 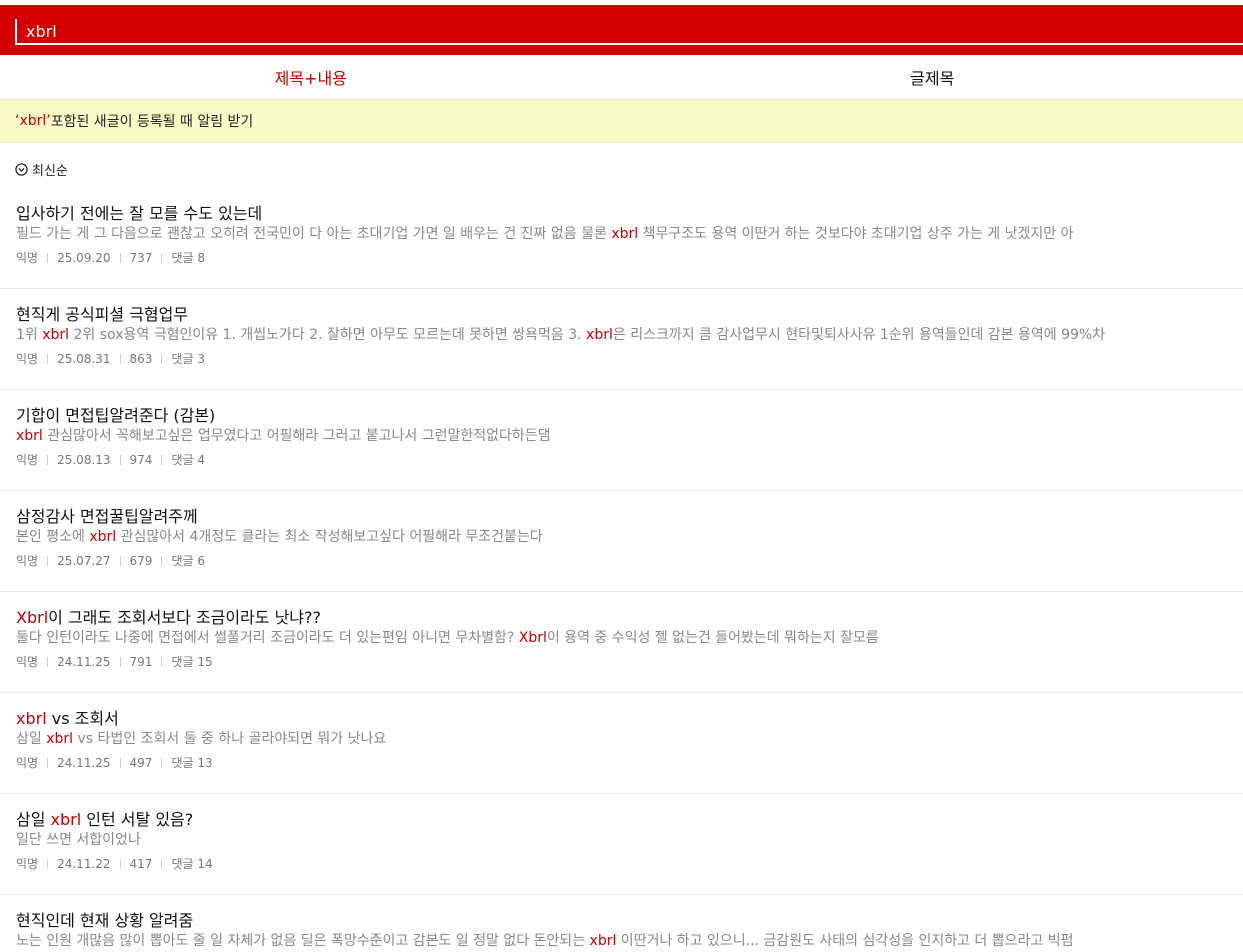 What do you see at coordinates (629, 32) in the screenshot?
I see `search-input` at bounding box center [629, 32].